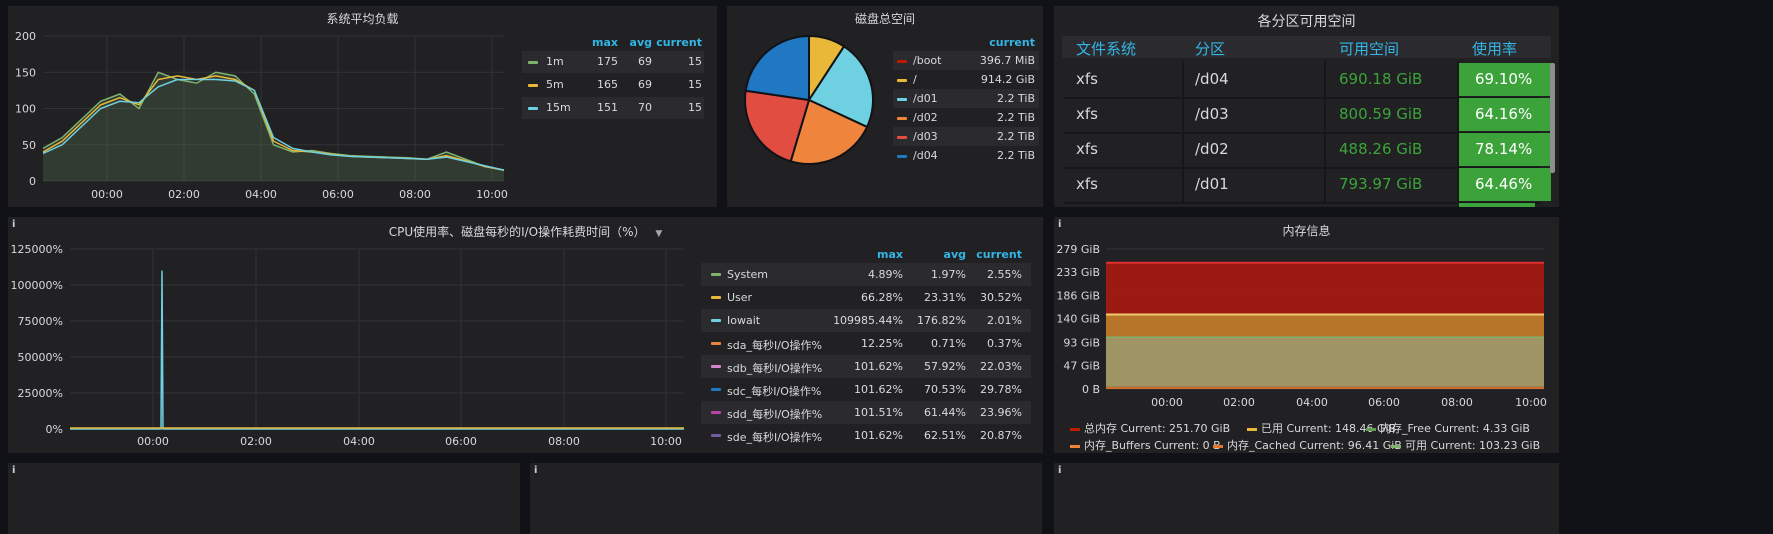  I want to click on cpu-legend-row: sdc_每秒I/O操作% 101.62% 70.53% 29.78%, so click(866, 389).